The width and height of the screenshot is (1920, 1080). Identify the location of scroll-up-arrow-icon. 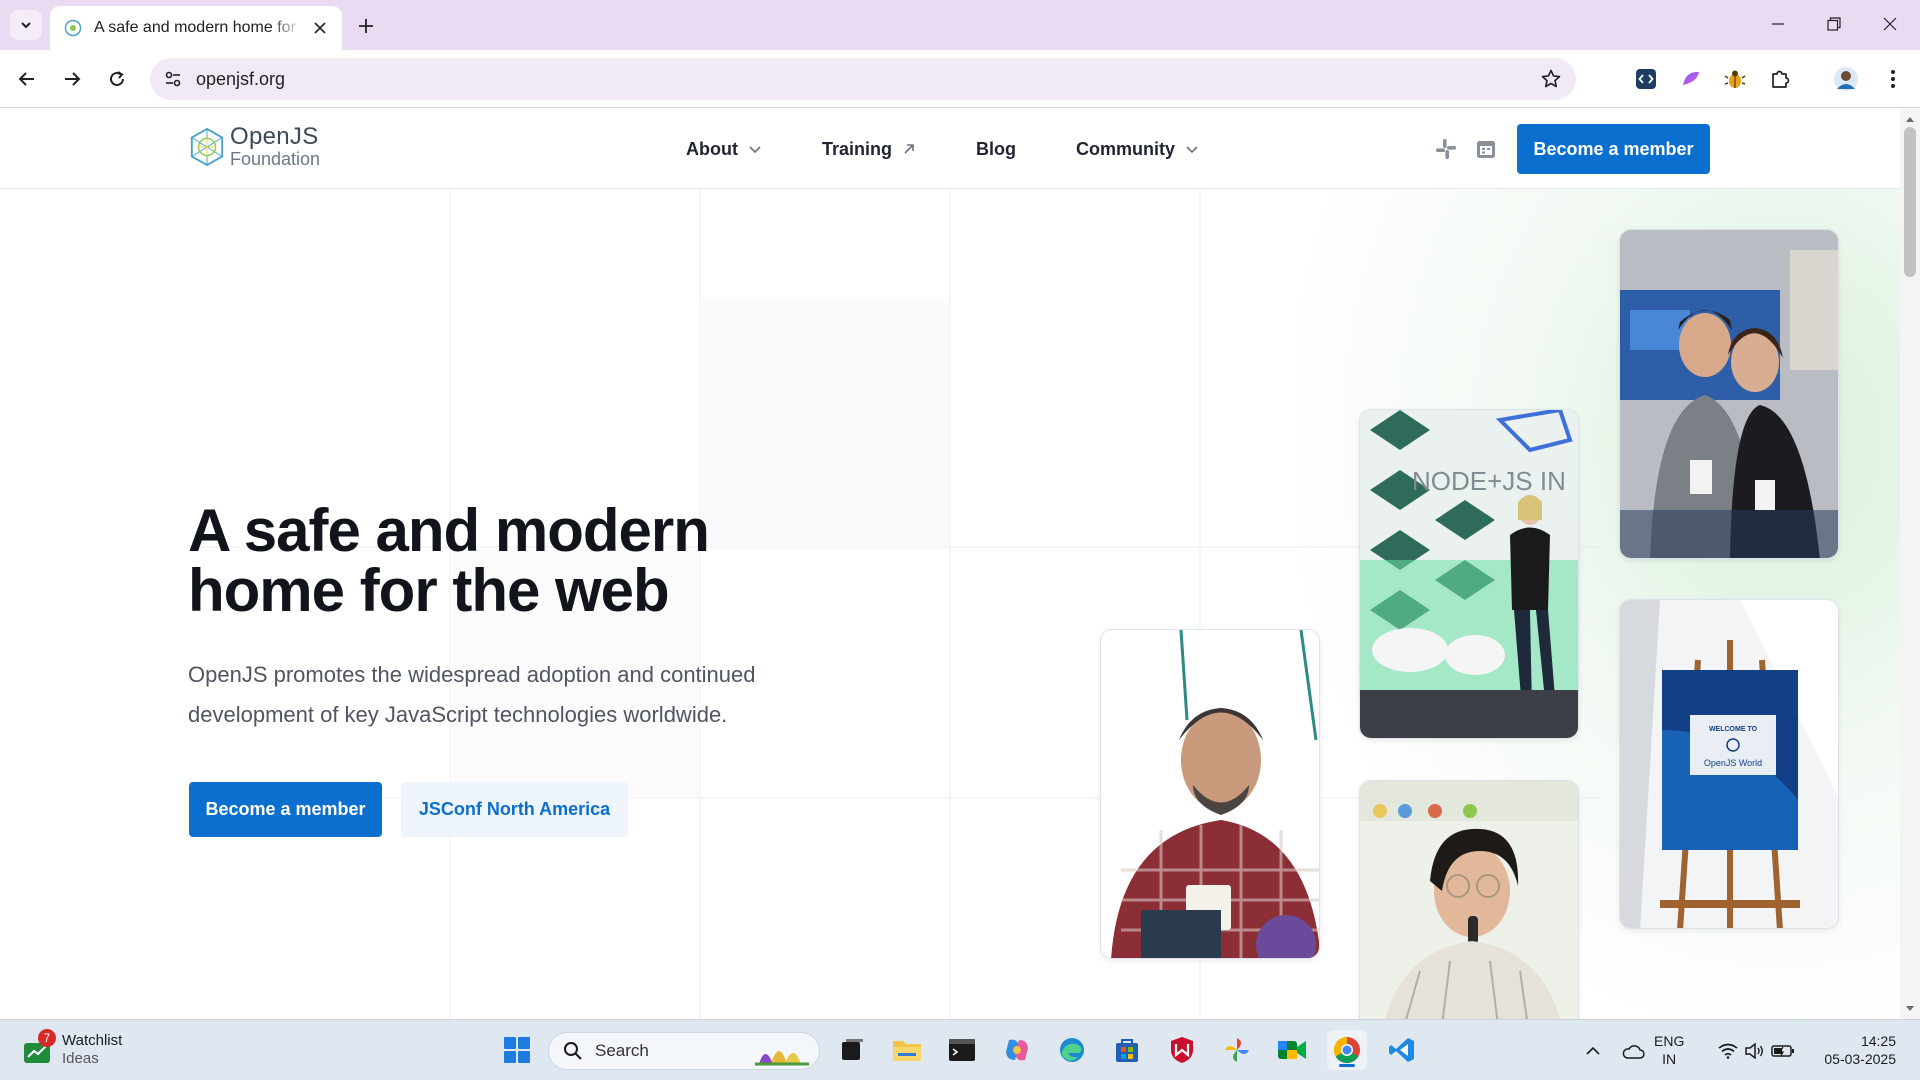
(1910, 119).